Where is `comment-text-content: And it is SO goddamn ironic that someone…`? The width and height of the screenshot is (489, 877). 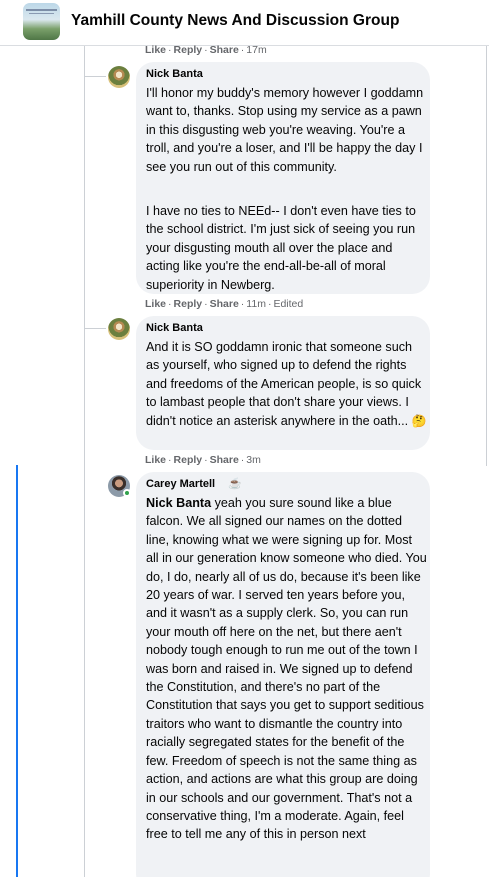 comment-text-content: And it is SO goddamn ironic that someone… is located at coordinates (284, 384).